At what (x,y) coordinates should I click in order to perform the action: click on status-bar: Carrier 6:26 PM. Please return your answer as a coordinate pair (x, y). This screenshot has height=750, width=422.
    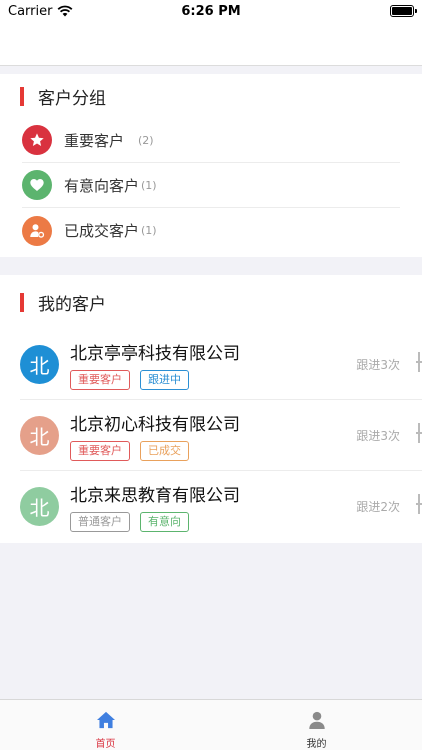
    Looking at the image, I should click on (211, 11).